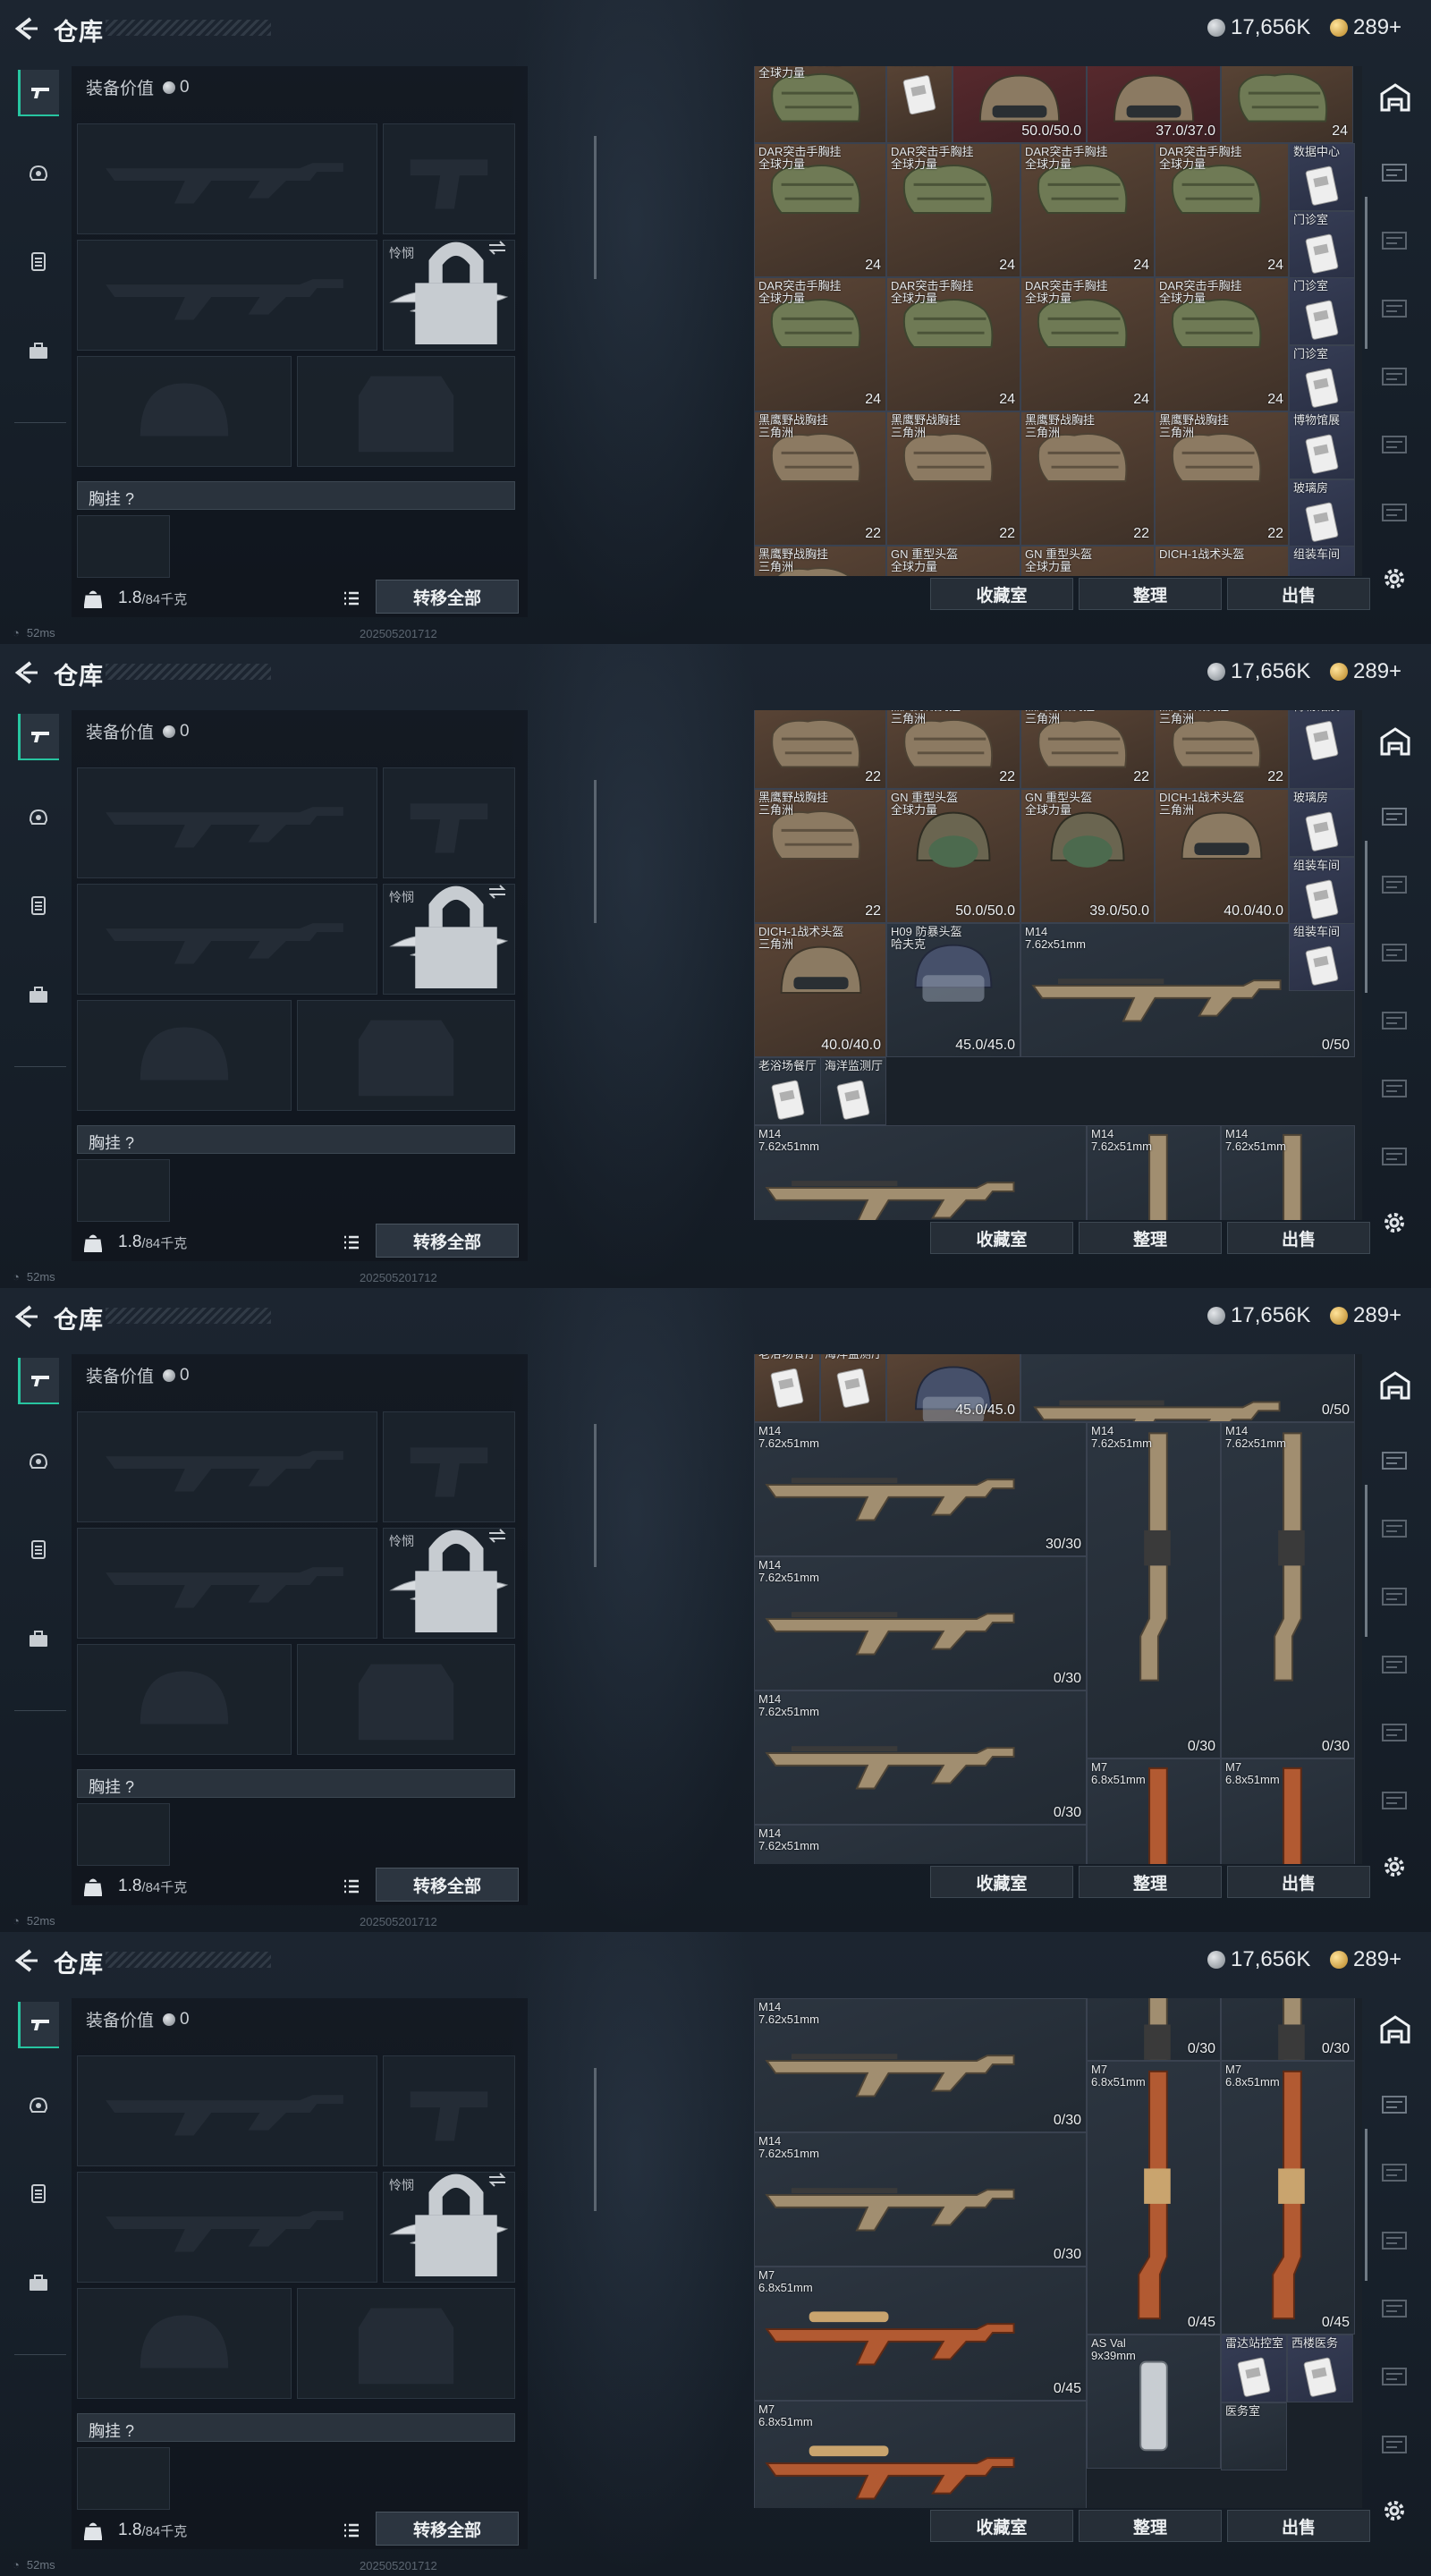 This screenshot has width=1431, height=2576. Describe the element at coordinates (953, 990) in the screenshot. I see `stash-item: H09 防暴头盔 哈夫克 45.0/45.0` at that location.